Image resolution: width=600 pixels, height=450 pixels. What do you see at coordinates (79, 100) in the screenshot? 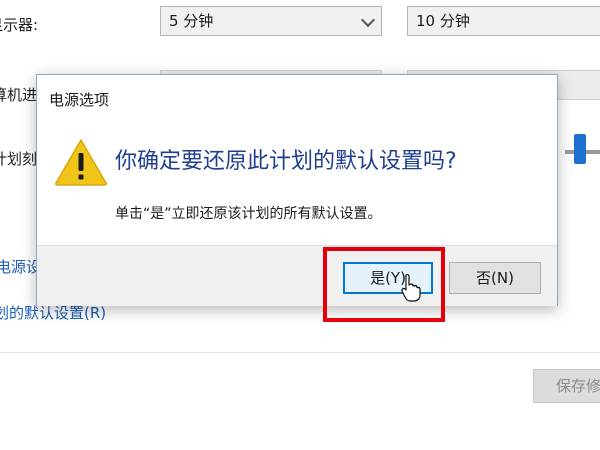
I see `dialog-title: 电源选项` at bounding box center [79, 100].